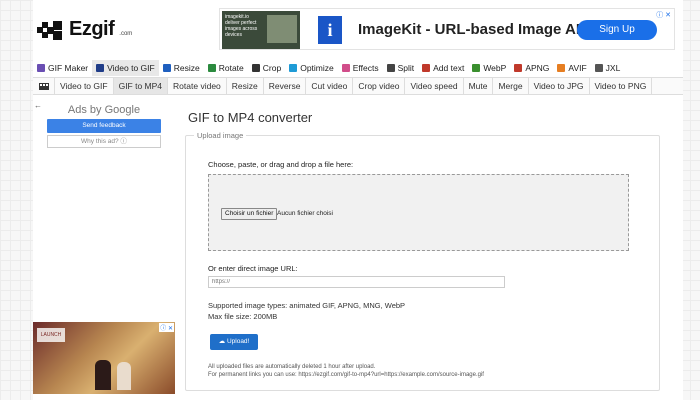 The image size is (700, 400). What do you see at coordinates (495, 68) in the screenshot?
I see `main-nav-label: WebP` at bounding box center [495, 68].